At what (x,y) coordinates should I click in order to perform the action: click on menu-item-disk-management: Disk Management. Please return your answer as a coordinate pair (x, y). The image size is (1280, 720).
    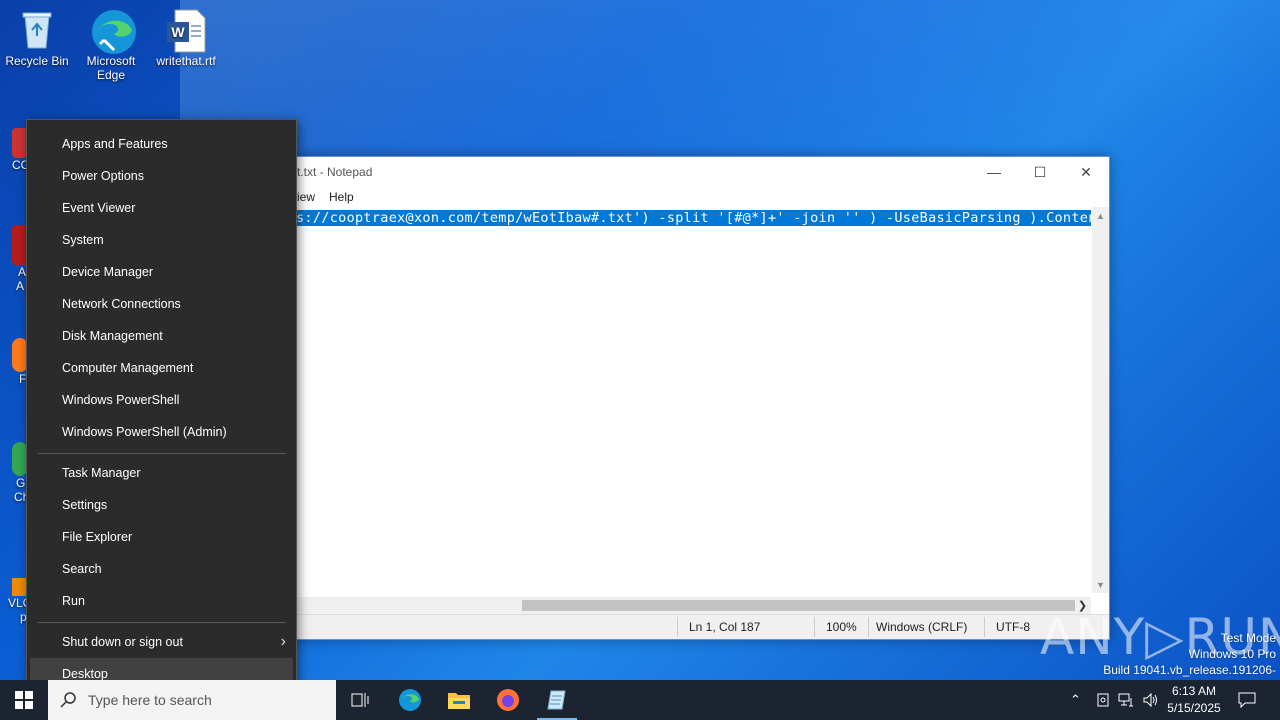
    Looking at the image, I should click on (161, 336).